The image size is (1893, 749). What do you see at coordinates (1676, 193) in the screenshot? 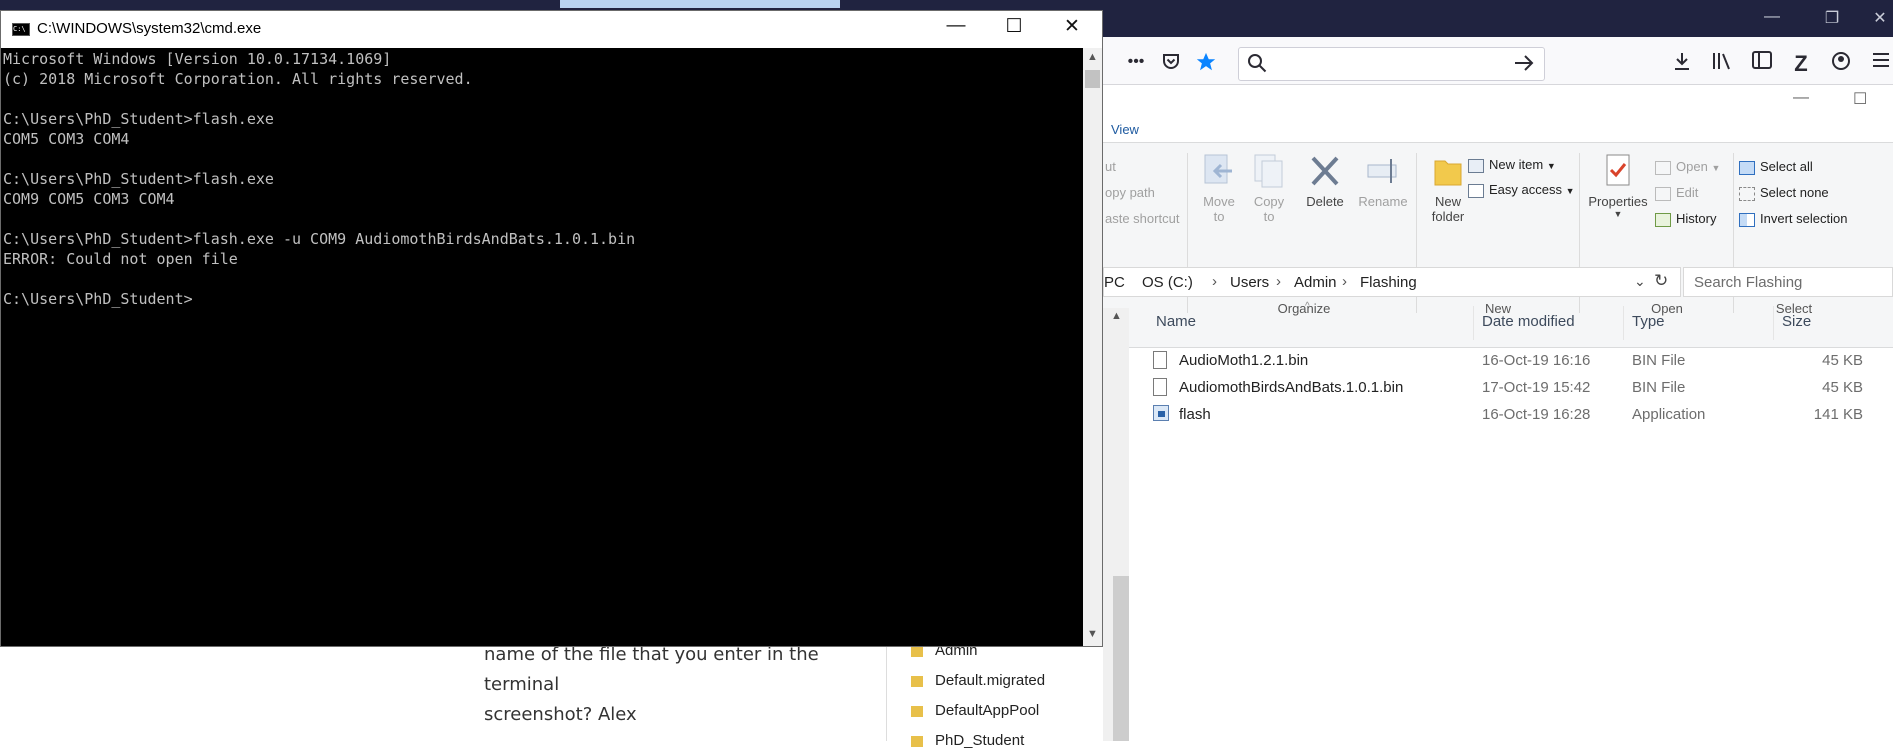
I see `edit-button: Edit` at bounding box center [1676, 193].